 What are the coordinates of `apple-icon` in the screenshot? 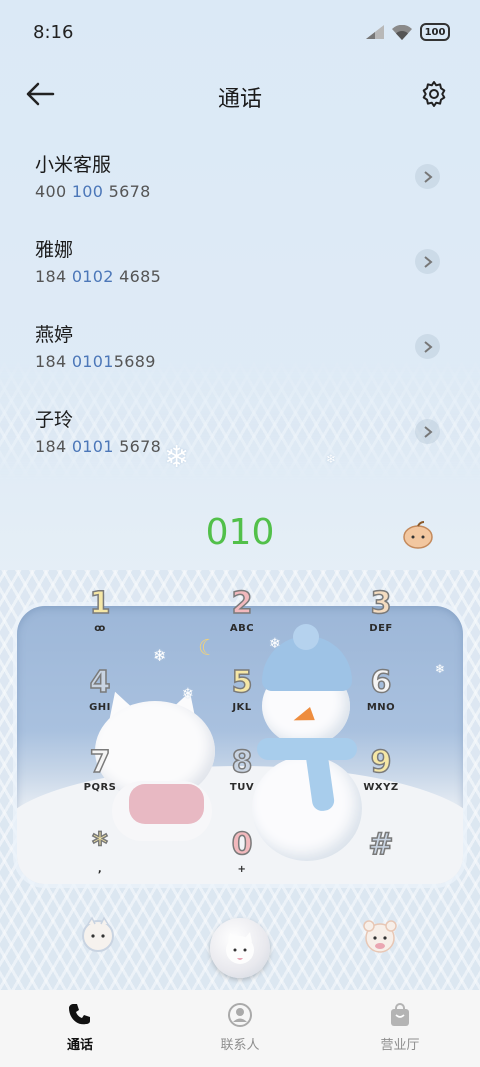 It's located at (418, 535).